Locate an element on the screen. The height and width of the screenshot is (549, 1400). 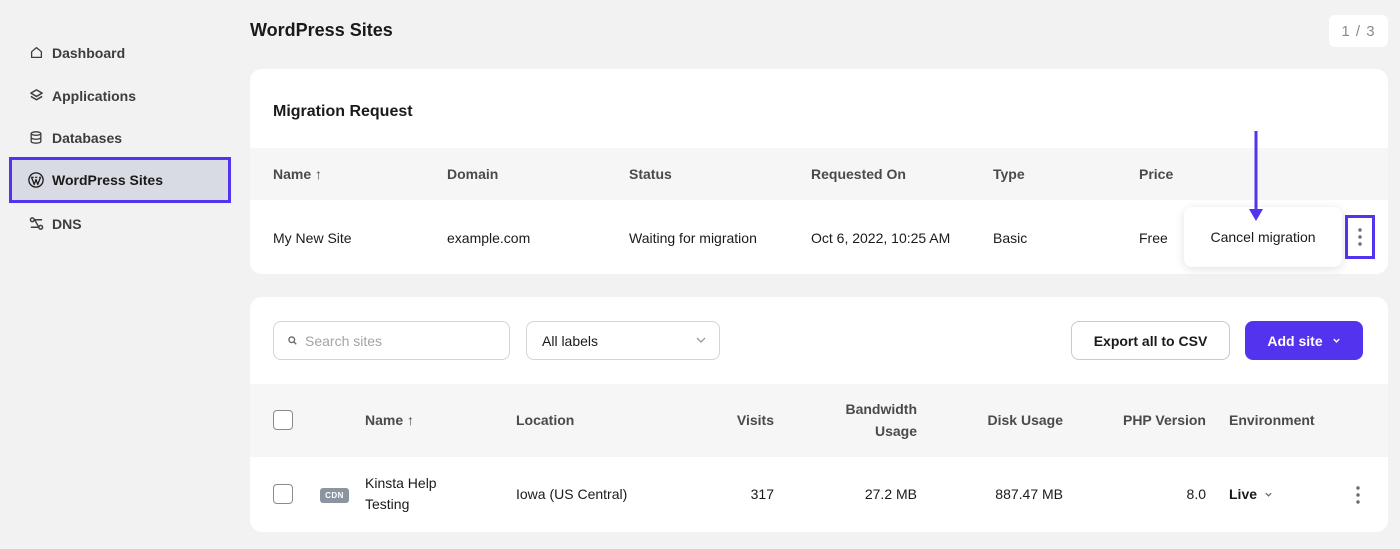
sidebar-item-databases: Databases is located at coordinates (120, 137).